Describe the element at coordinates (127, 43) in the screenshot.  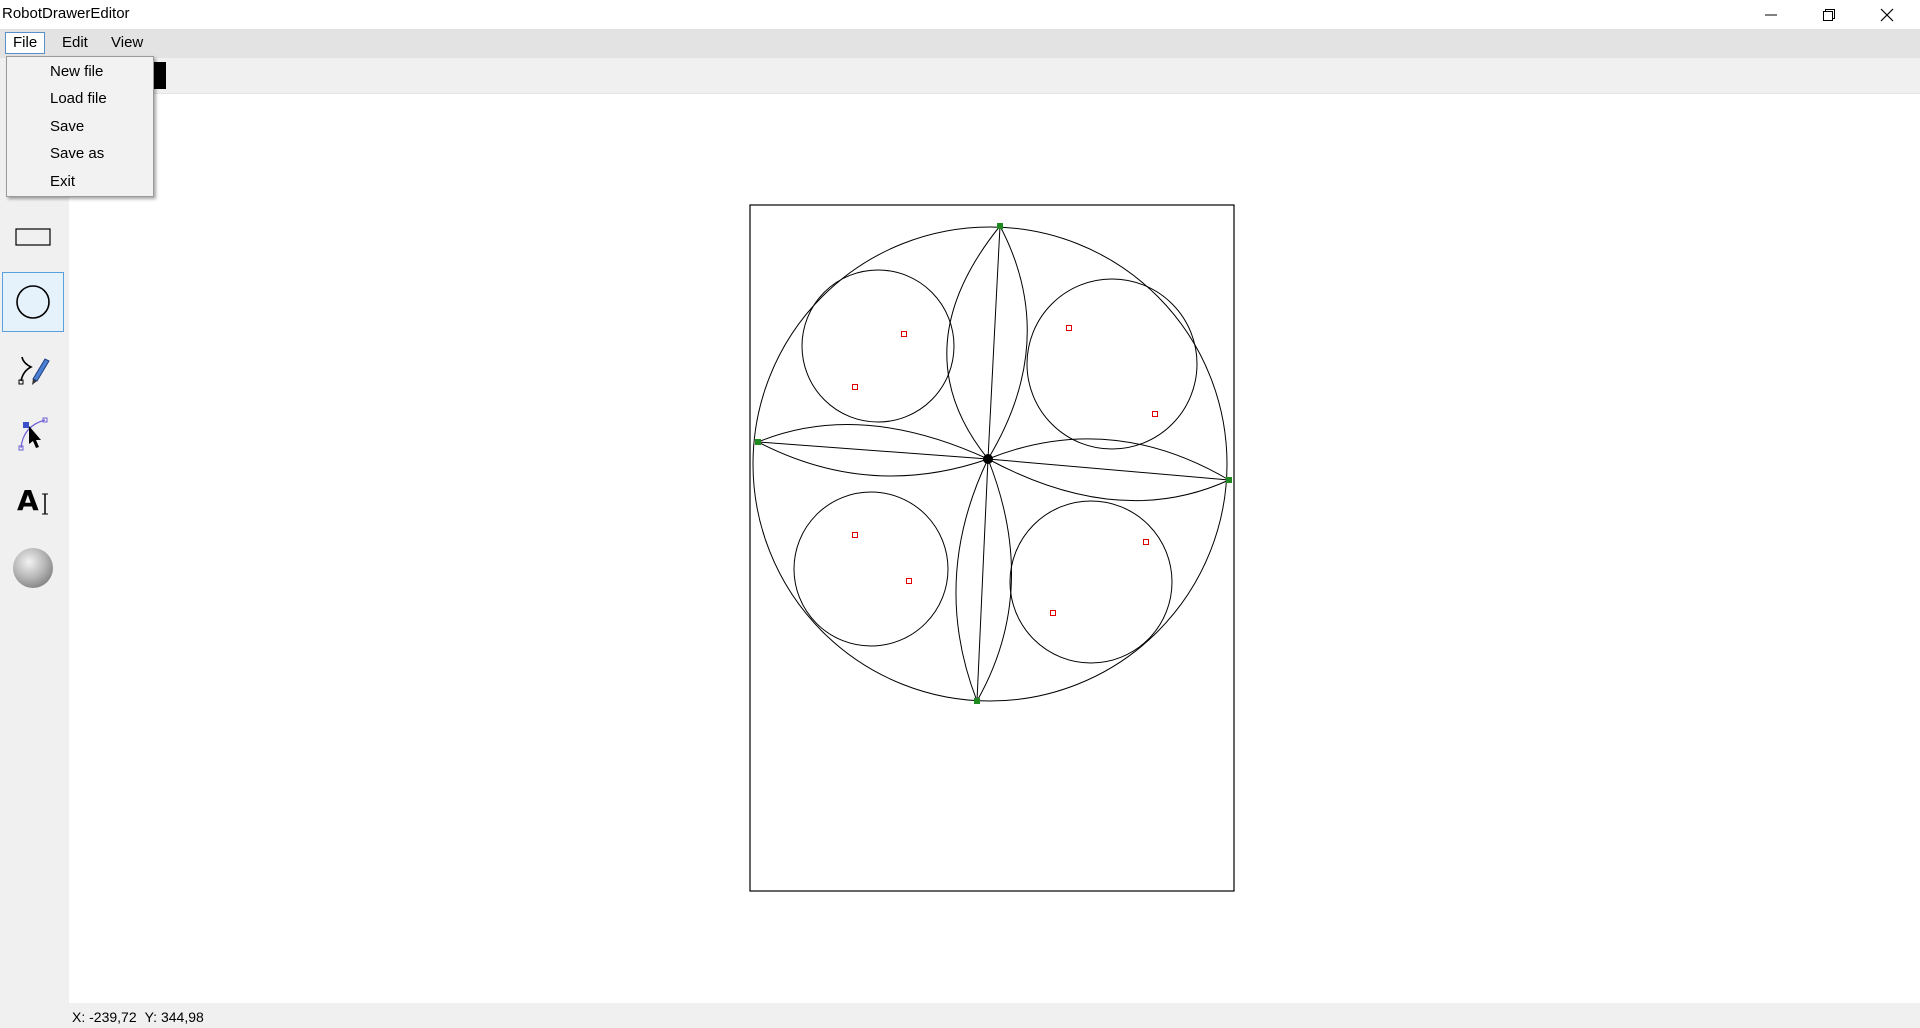
I see `menu-view: View` at that location.